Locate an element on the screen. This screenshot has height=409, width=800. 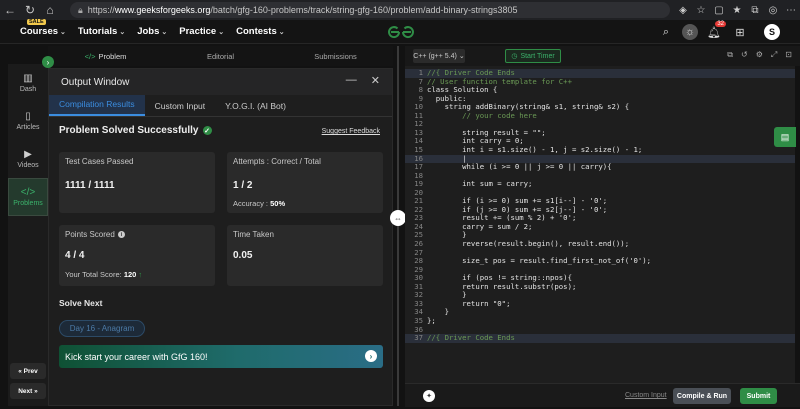
total-score-text: Your Total Score: 120 ↑ is located at coordinates (103, 274).